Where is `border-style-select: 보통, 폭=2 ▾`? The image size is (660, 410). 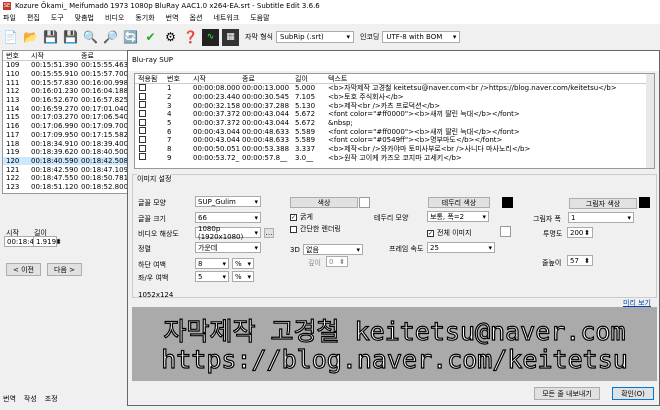
border-style-select: 보통, 폭=2 ▾ is located at coordinates (458, 216).